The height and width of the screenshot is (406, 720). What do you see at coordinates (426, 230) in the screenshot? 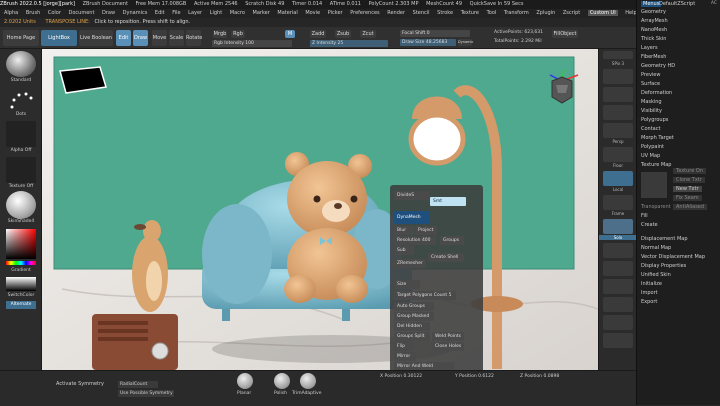
I see `project-button: Project` at bounding box center [426, 230].